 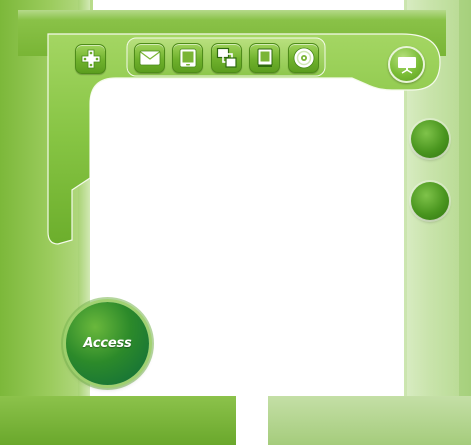 I want to click on book-button, so click(x=264, y=58).